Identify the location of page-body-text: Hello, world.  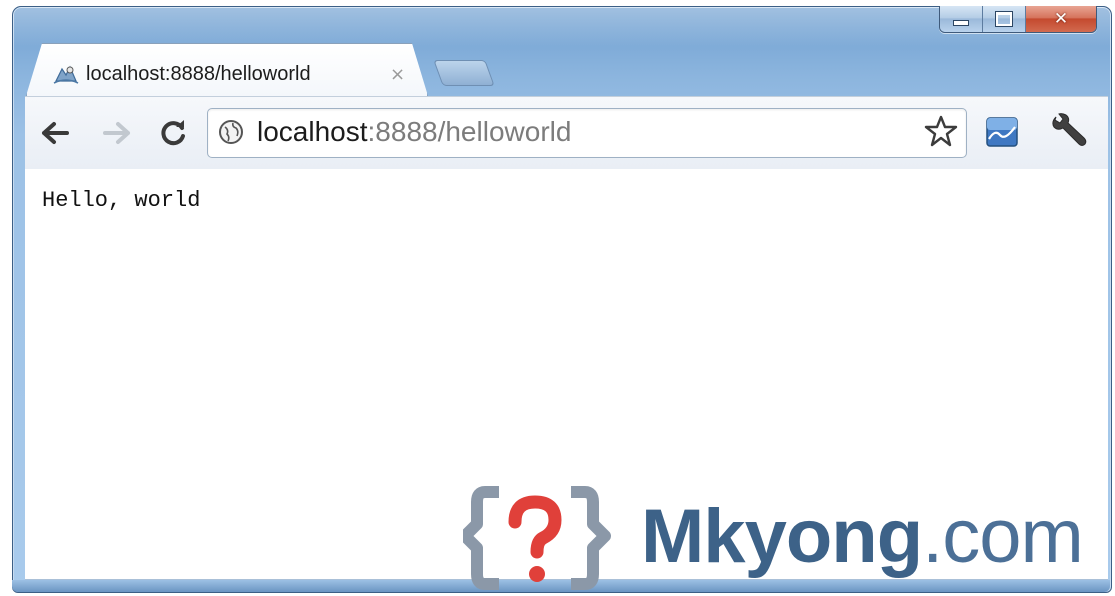
(121, 200).